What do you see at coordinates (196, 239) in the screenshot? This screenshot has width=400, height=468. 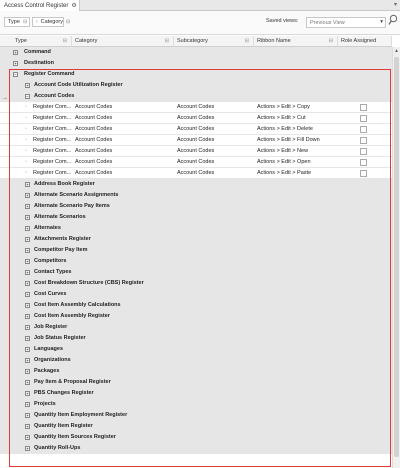 I see `group-row: + Attachments Register` at bounding box center [196, 239].